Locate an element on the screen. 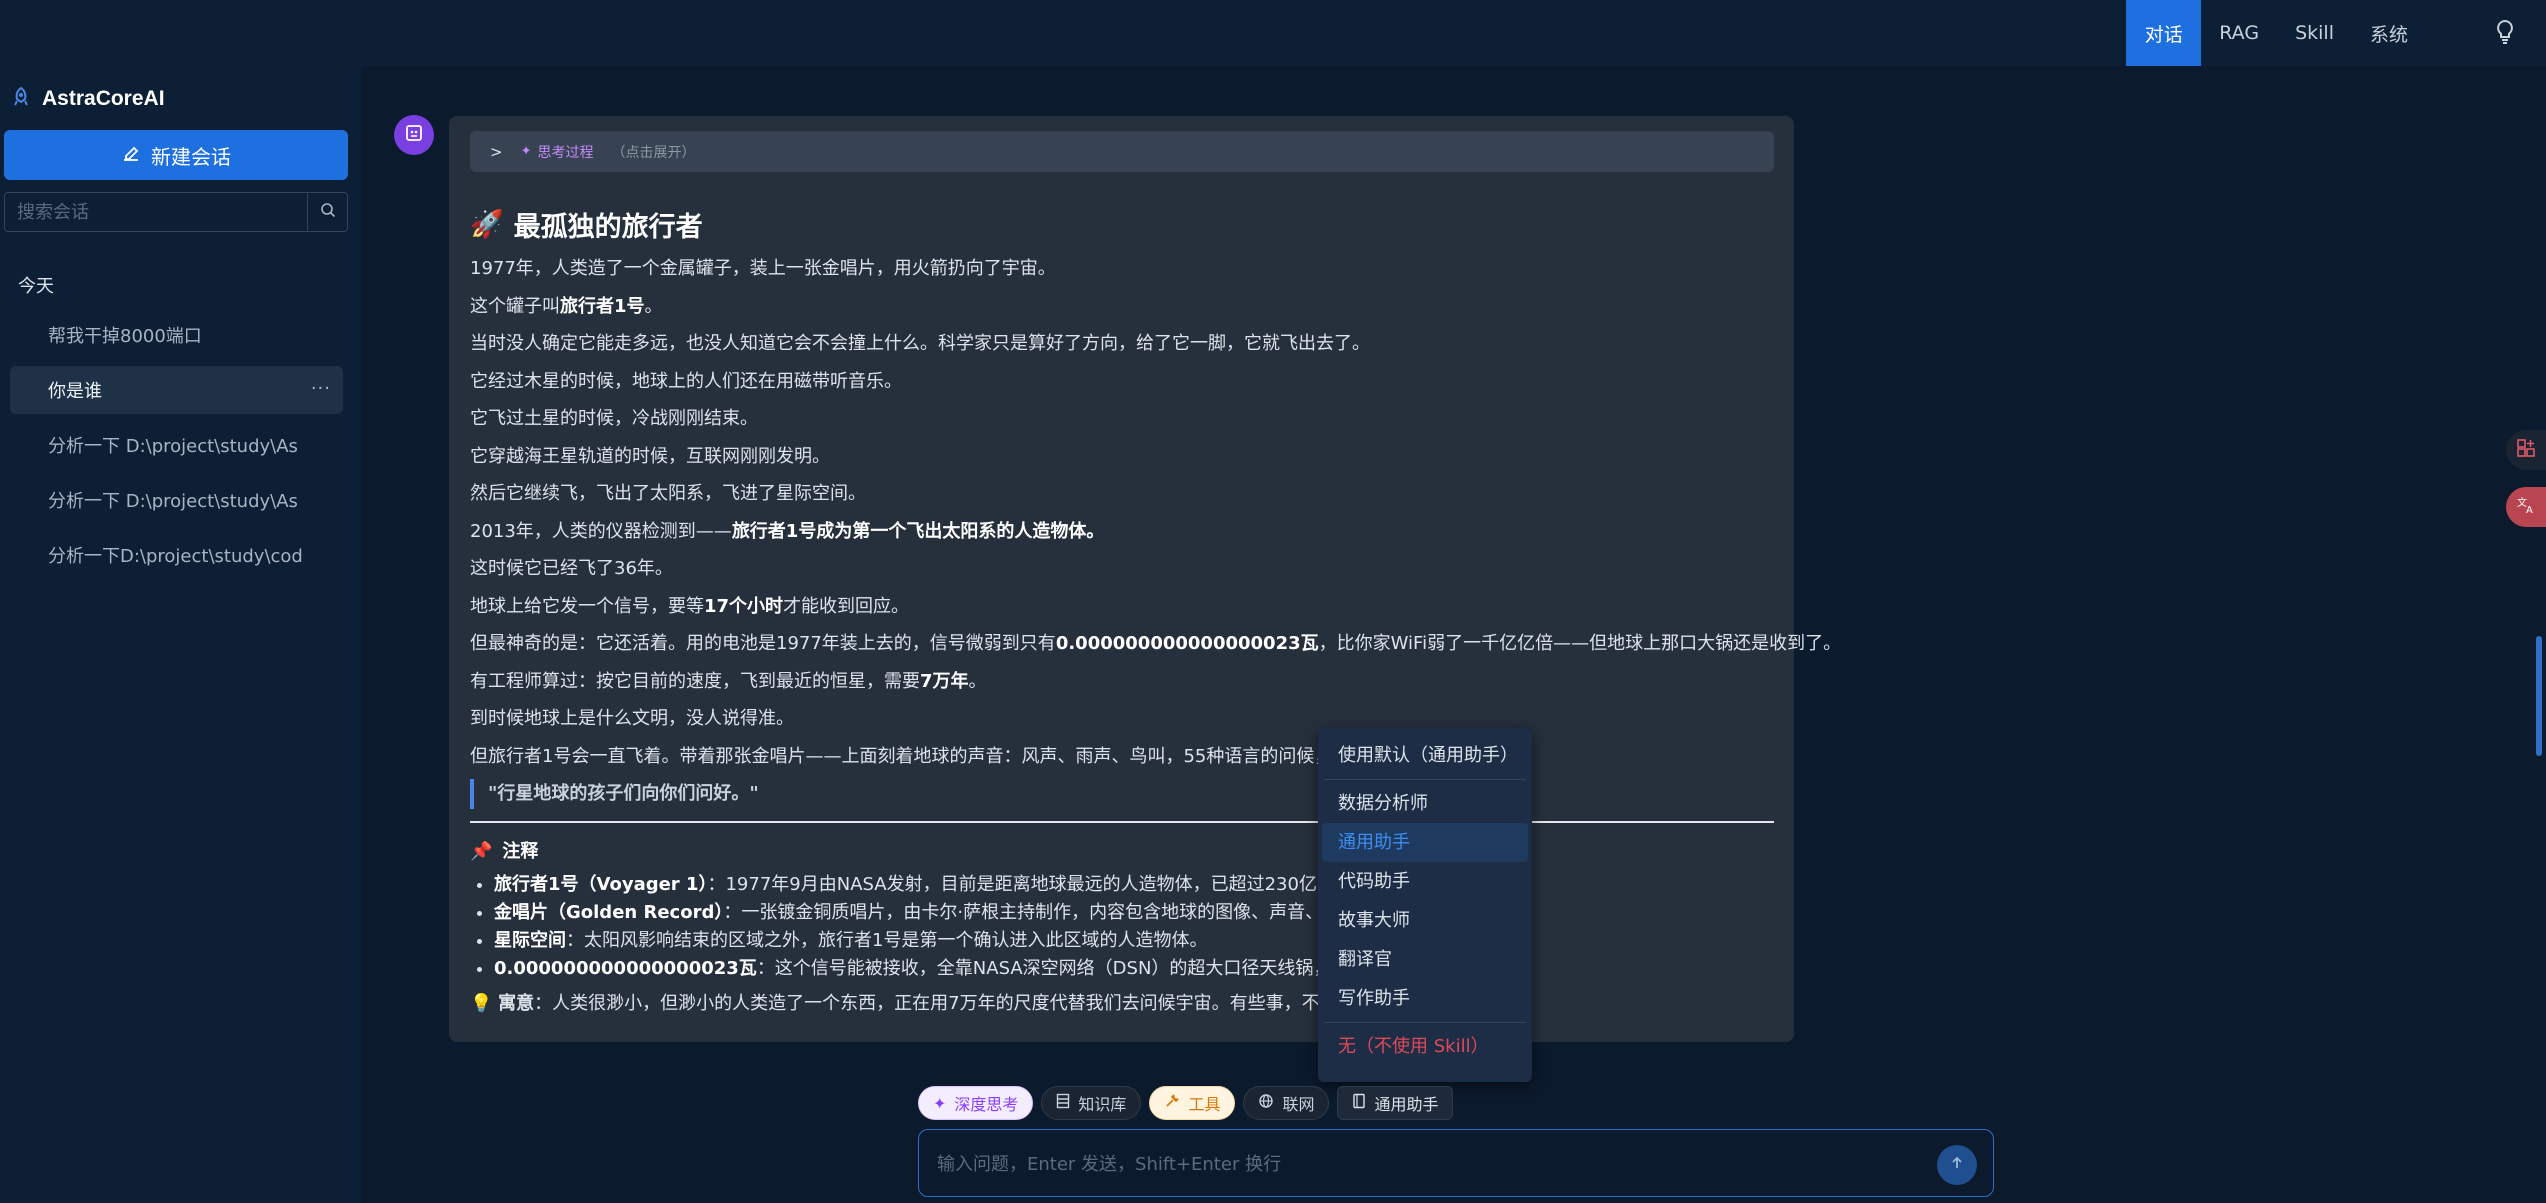 The width and height of the screenshot is (2546, 1203). thinking-toggle: > ✦ 思考过程 （点击展开） is located at coordinates (1122, 151).